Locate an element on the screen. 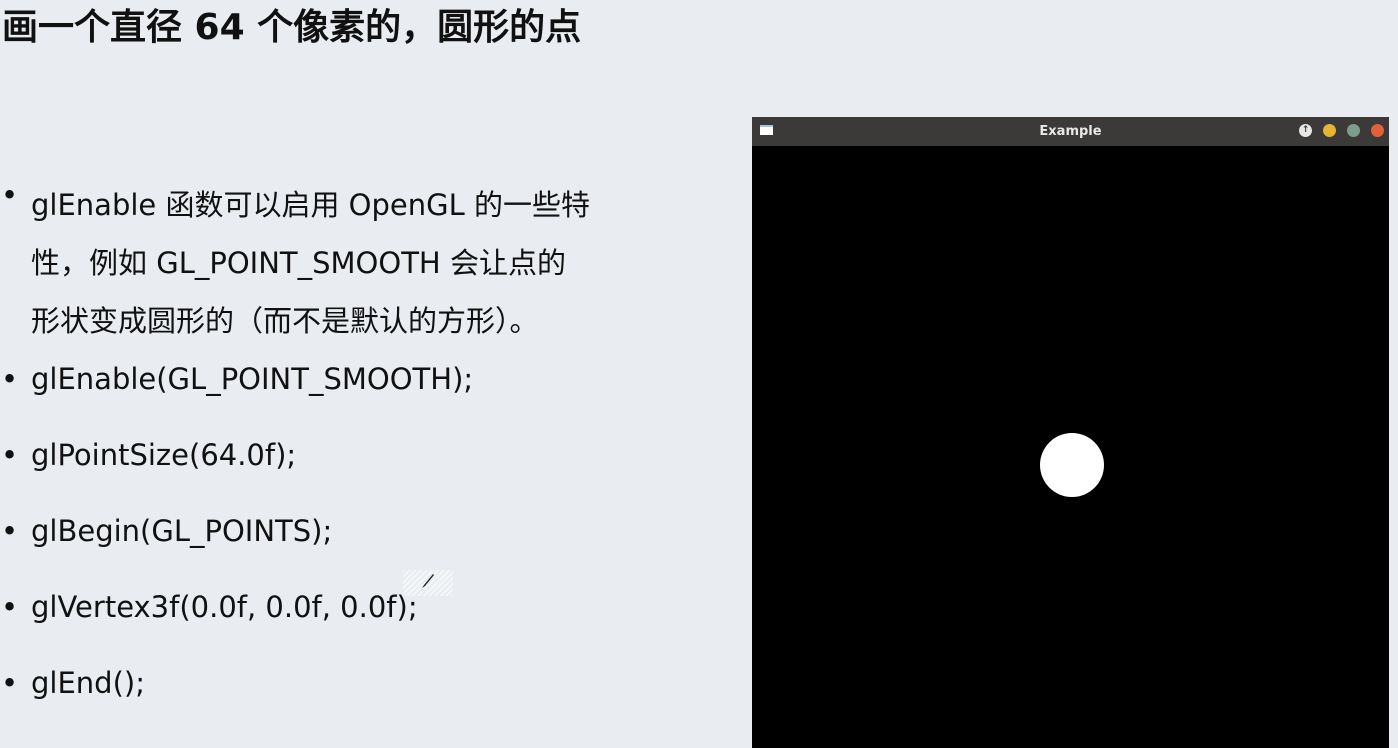 Image resolution: width=1398 pixels, height=748 pixels. bullet-code-line: glBegin(GL_POINTS); is located at coordinates (350, 531).